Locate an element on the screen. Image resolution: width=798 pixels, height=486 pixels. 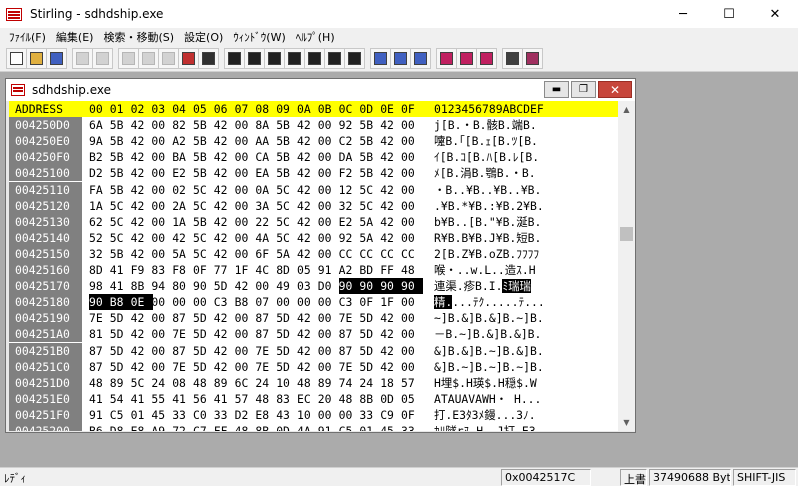
jump-mark-button is located at coordinates (400, 58).